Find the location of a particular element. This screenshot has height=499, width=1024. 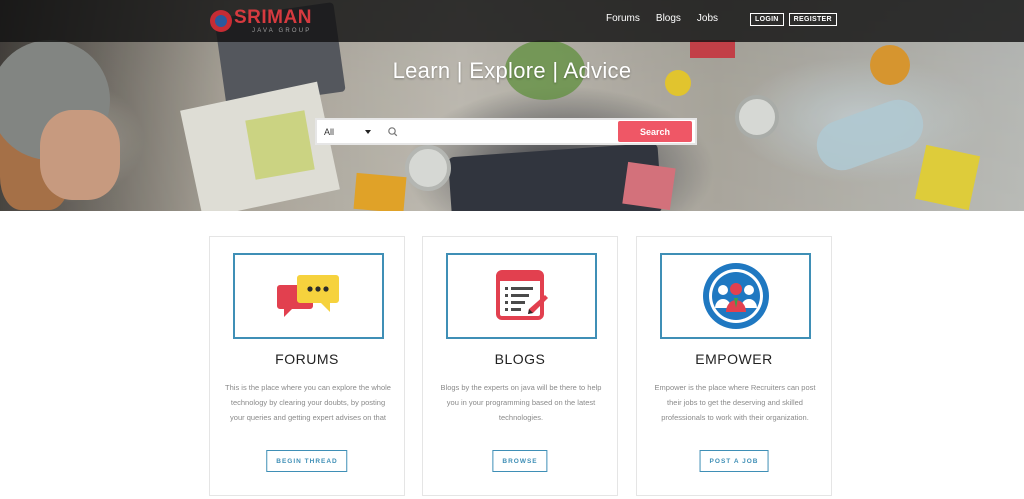

nav-link-jobs: Jobs is located at coordinates (707, 18).